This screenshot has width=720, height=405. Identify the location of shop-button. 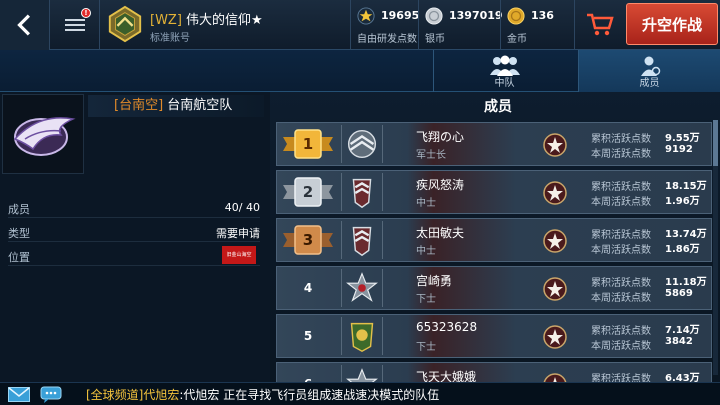
(599, 25).